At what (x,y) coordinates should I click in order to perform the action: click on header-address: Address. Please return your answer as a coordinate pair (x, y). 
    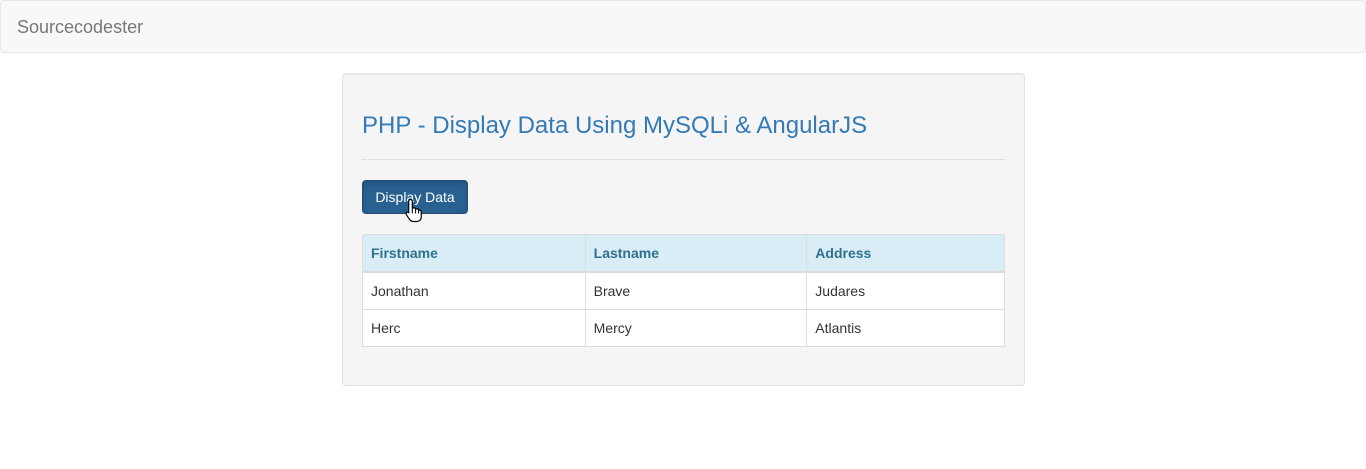
    Looking at the image, I should click on (905, 253).